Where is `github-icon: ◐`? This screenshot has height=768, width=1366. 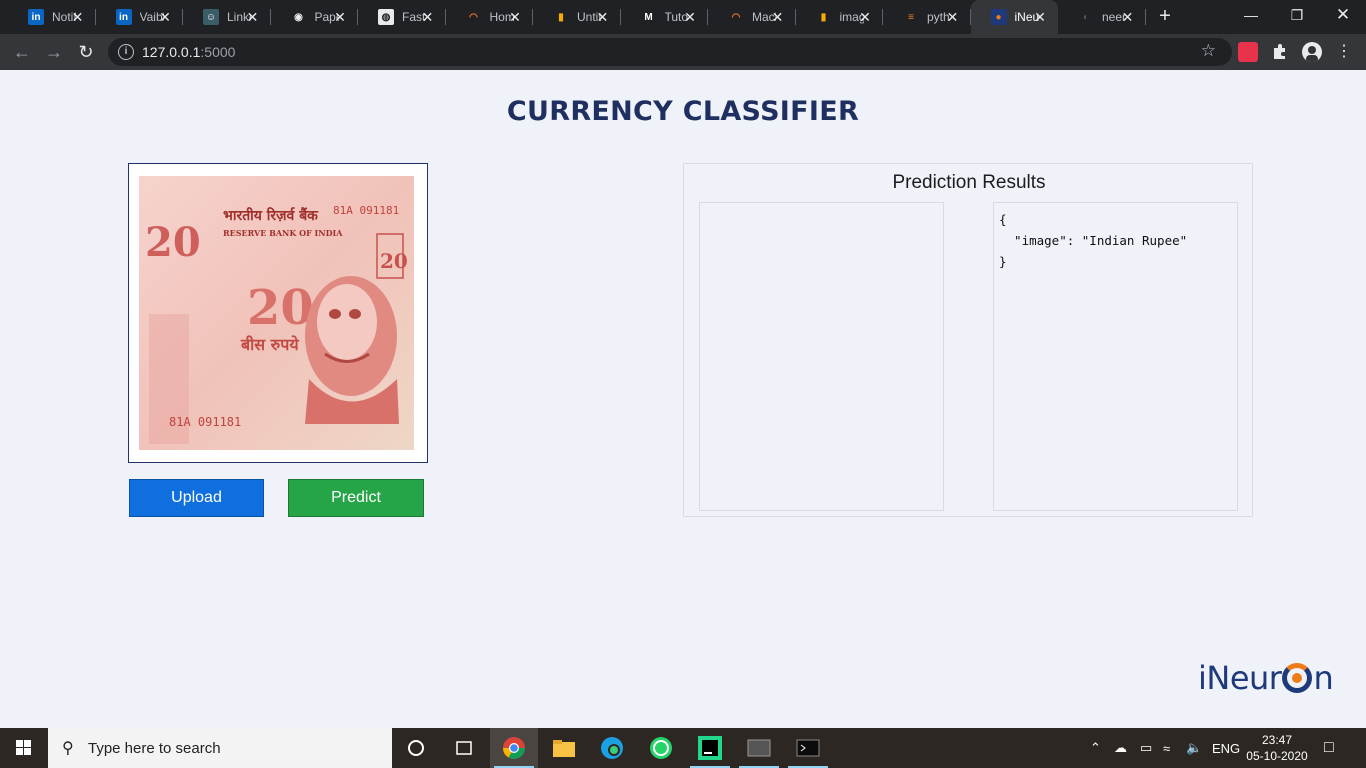
github-icon: ◐ is located at coordinates (1086, 17).